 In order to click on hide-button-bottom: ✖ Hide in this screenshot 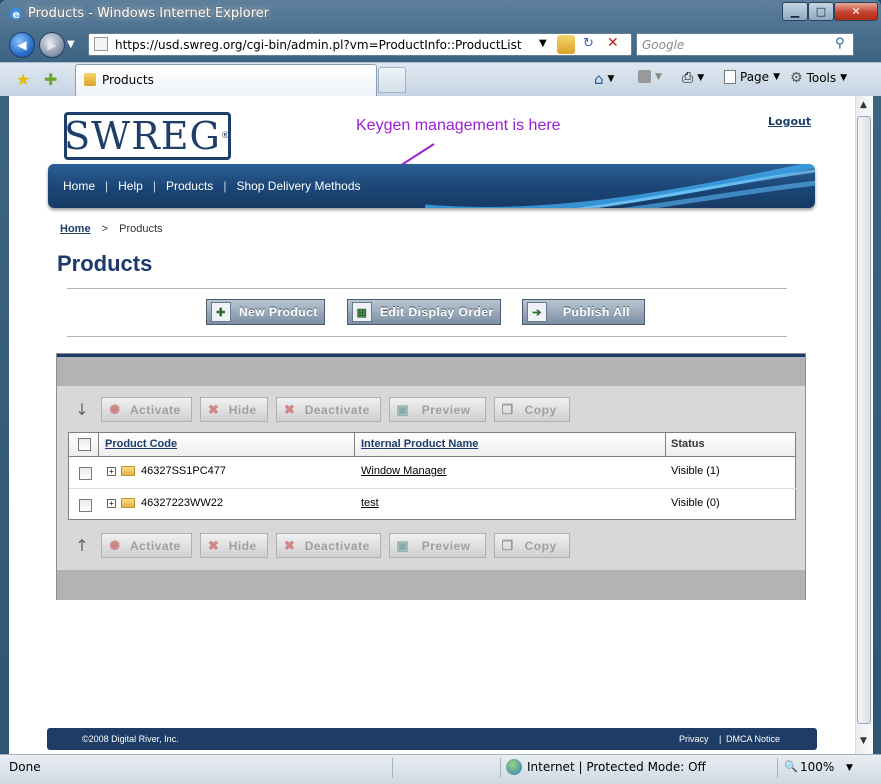, I will do `click(233, 545)`.